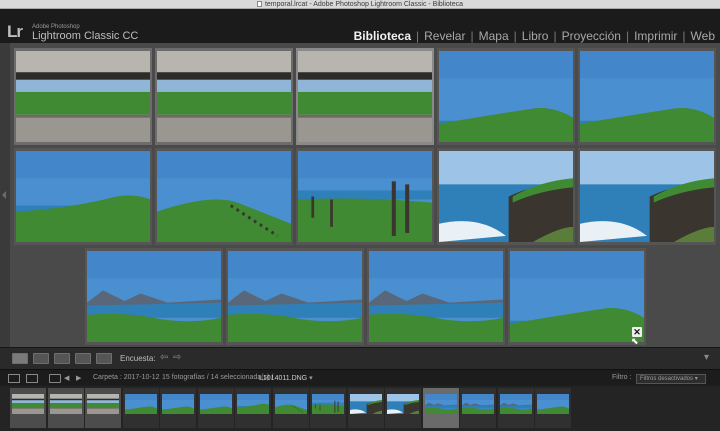 The height and width of the screenshot is (431, 720). What do you see at coordinates (66, 378) in the screenshot?
I see `back-arrow-icon: ◀` at bounding box center [66, 378].